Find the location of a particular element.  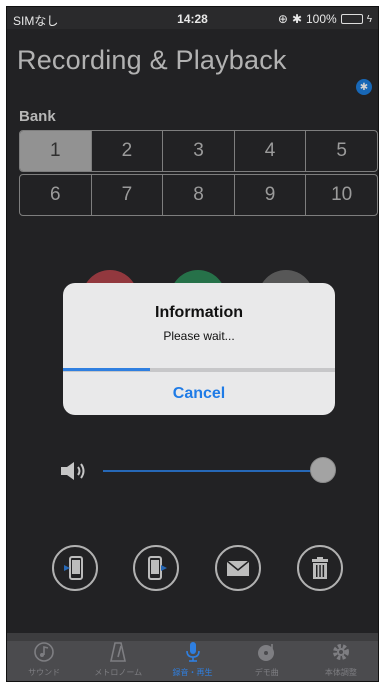

status-bar: SIMなし 14:28 ⊕ ✱ 100% ϟ is located at coordinates (192, 18).